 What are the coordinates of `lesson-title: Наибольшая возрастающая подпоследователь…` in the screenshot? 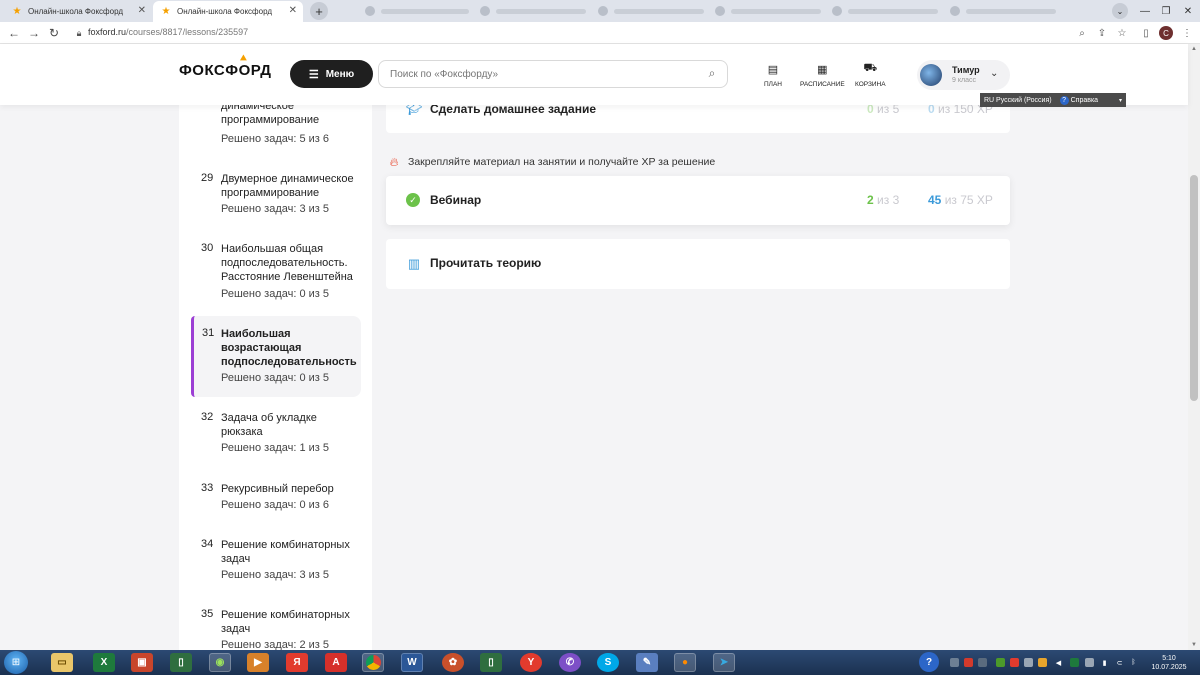 It's located at (289, 348).